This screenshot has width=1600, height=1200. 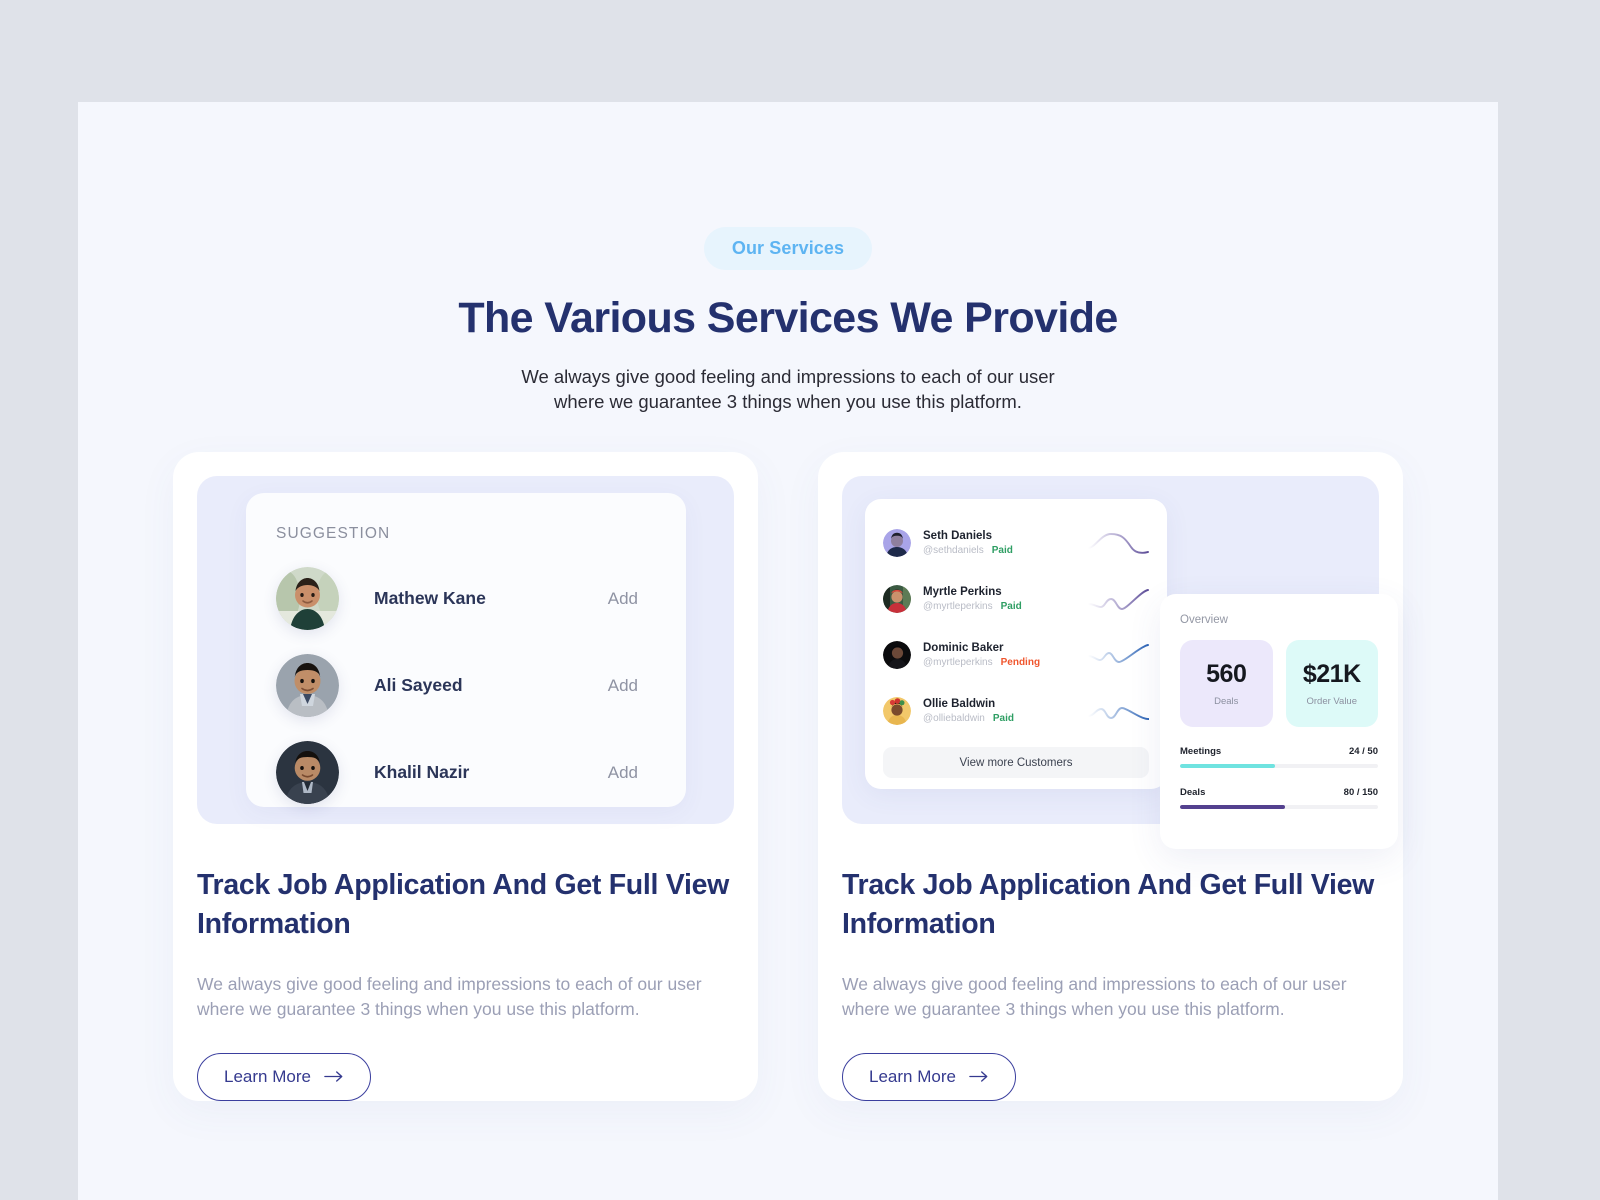 What do you see at coordinates (1020, 662) in the screenshot?
I see `status-badge: Pending` at bounding box center [1020, 662].